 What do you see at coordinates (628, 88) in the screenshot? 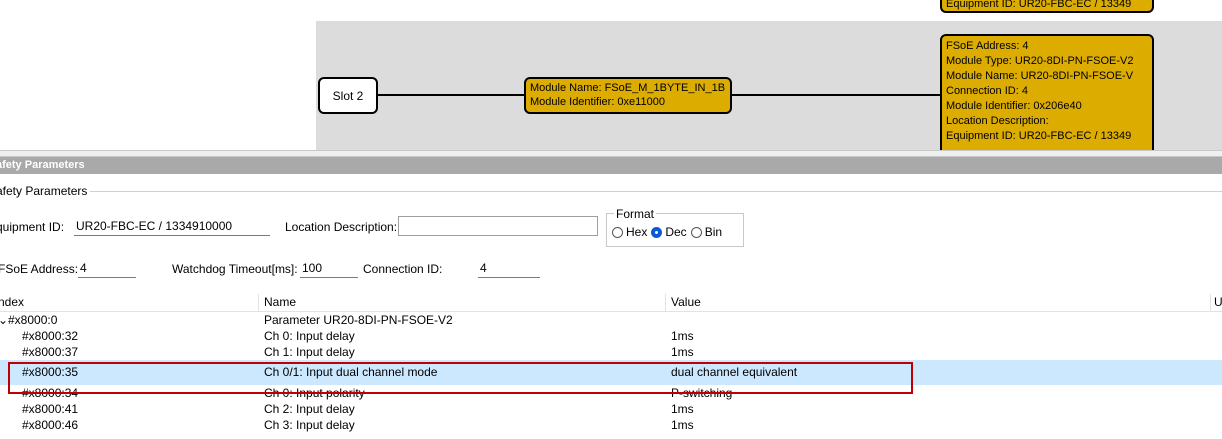
I see `module-name-line: Module Name: FSoE_M_1BYTE_IN_1B` at bounding box center [628, 88].